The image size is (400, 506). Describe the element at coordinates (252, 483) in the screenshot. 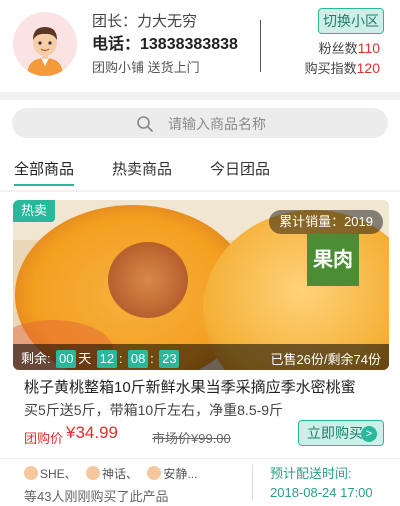

I see `footer-divider` at that location.